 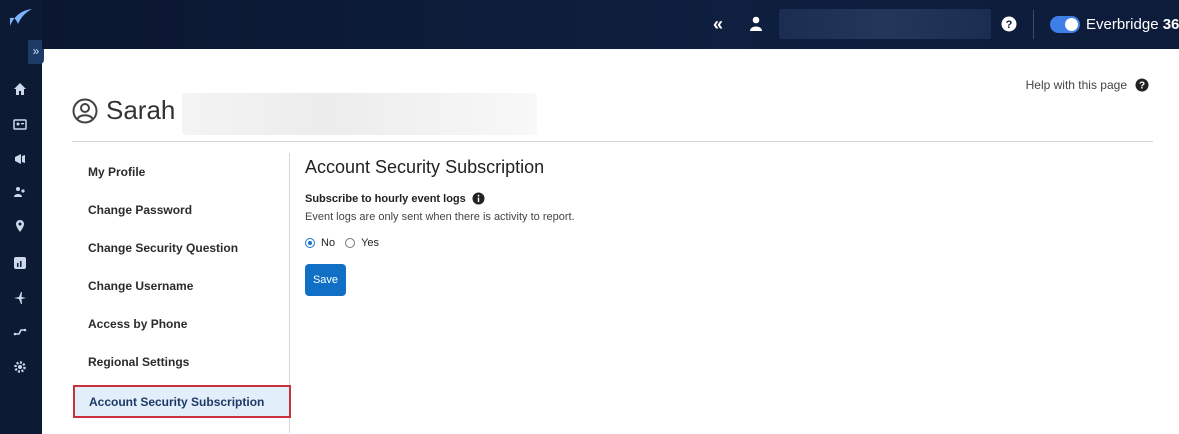 I want to click on brand-label: Everbridge 360™, so click(x=1132, y=24).